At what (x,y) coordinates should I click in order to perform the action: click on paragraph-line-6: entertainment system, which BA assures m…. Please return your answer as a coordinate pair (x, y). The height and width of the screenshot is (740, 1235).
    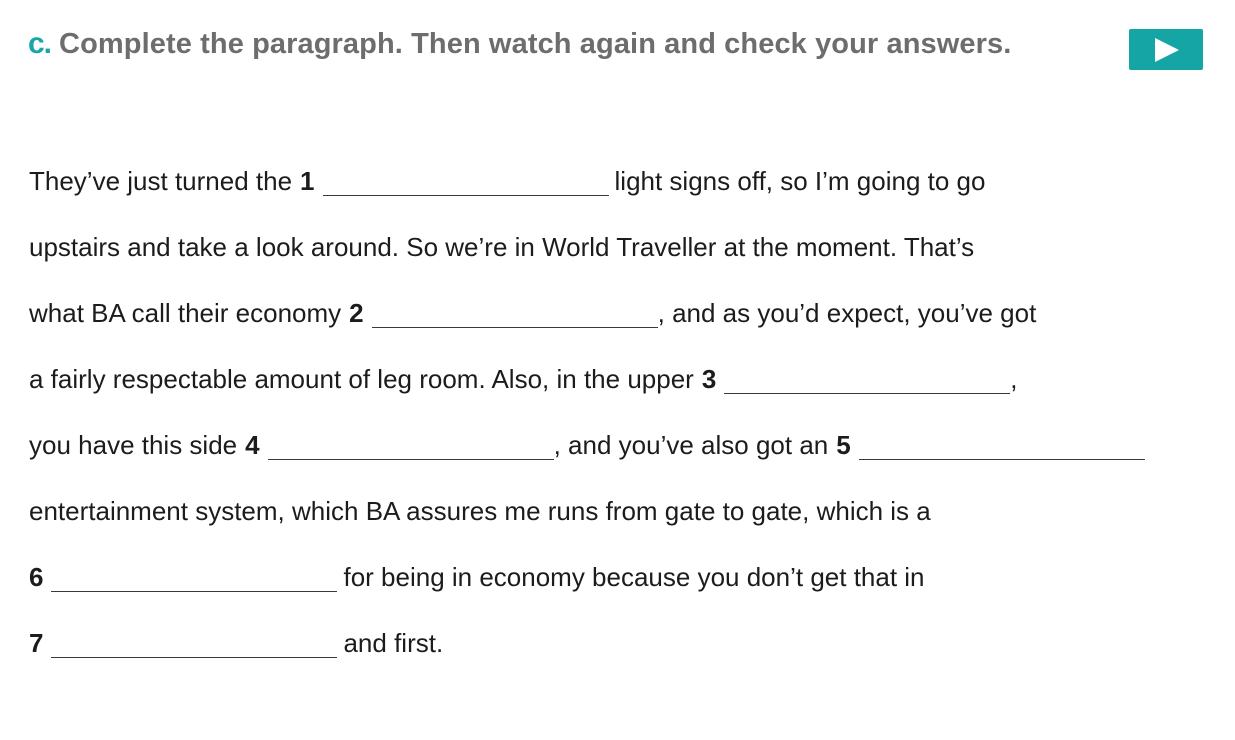
    Looking at the image, I should click on (624, 511).